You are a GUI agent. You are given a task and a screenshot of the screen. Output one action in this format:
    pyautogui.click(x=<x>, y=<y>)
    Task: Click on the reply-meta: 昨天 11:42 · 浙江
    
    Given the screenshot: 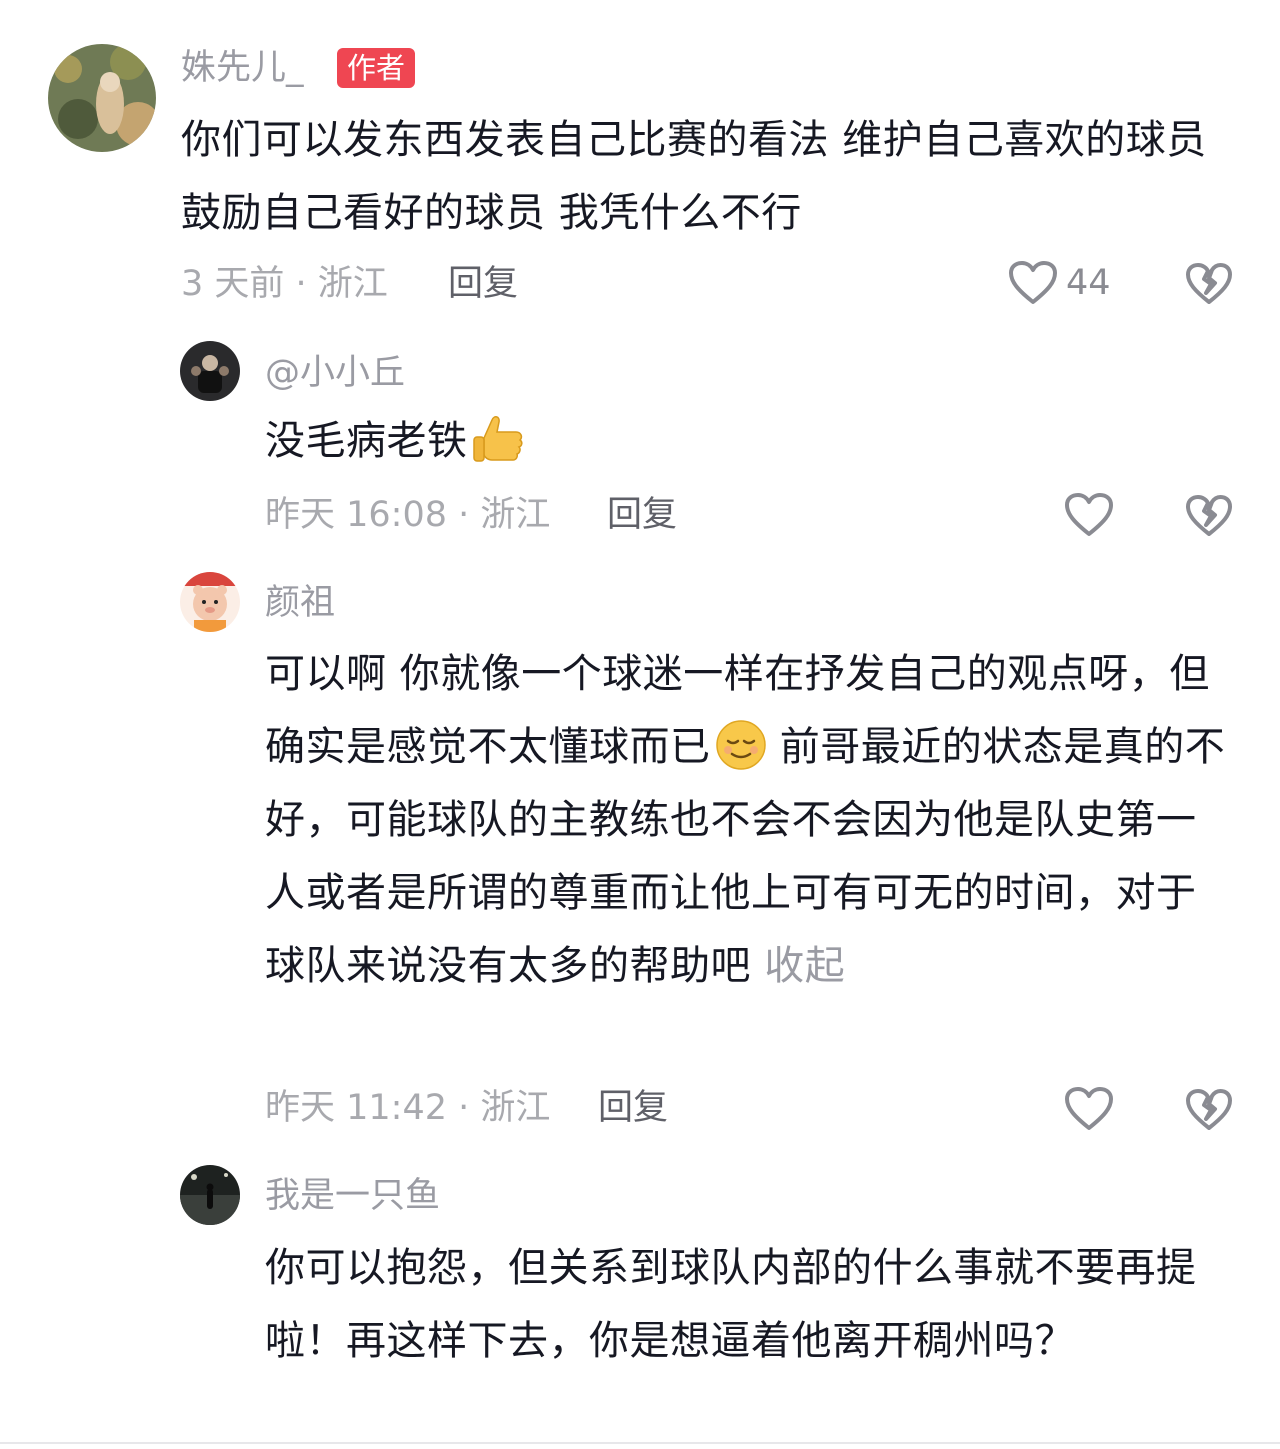 What is the action you would take?
    pyautogui.click(x=408, y=1108)
    